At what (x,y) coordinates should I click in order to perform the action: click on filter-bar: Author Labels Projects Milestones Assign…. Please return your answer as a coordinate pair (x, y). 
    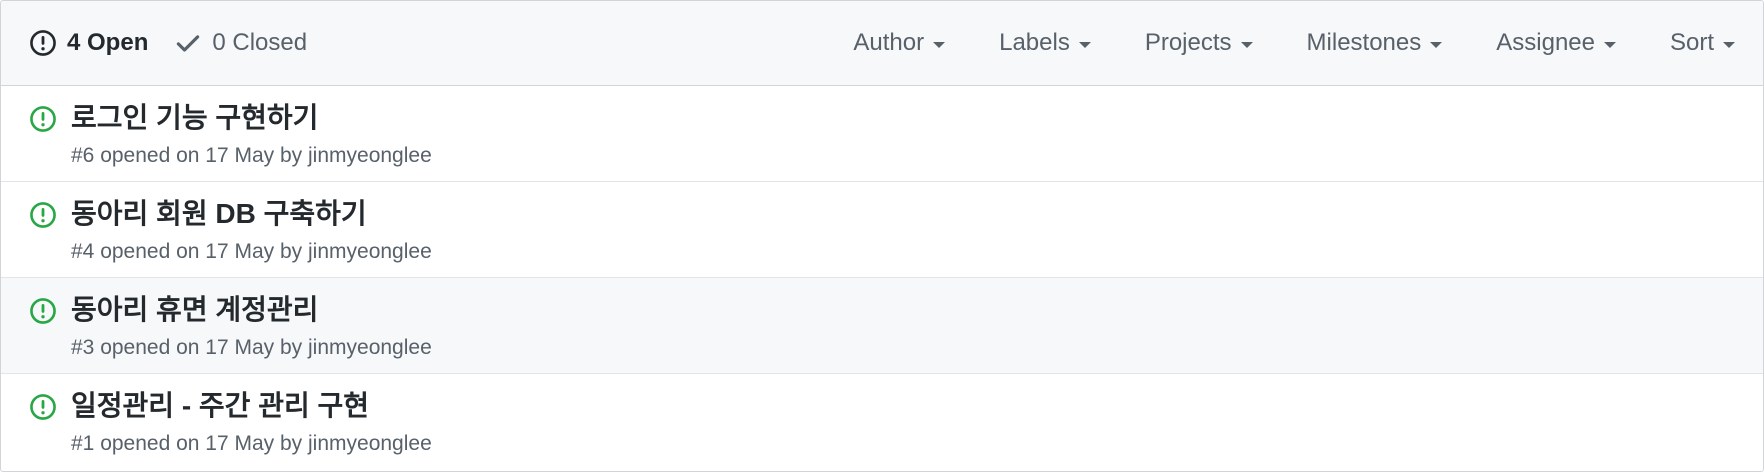
    Looking at the image, I should click on (1294, 43).